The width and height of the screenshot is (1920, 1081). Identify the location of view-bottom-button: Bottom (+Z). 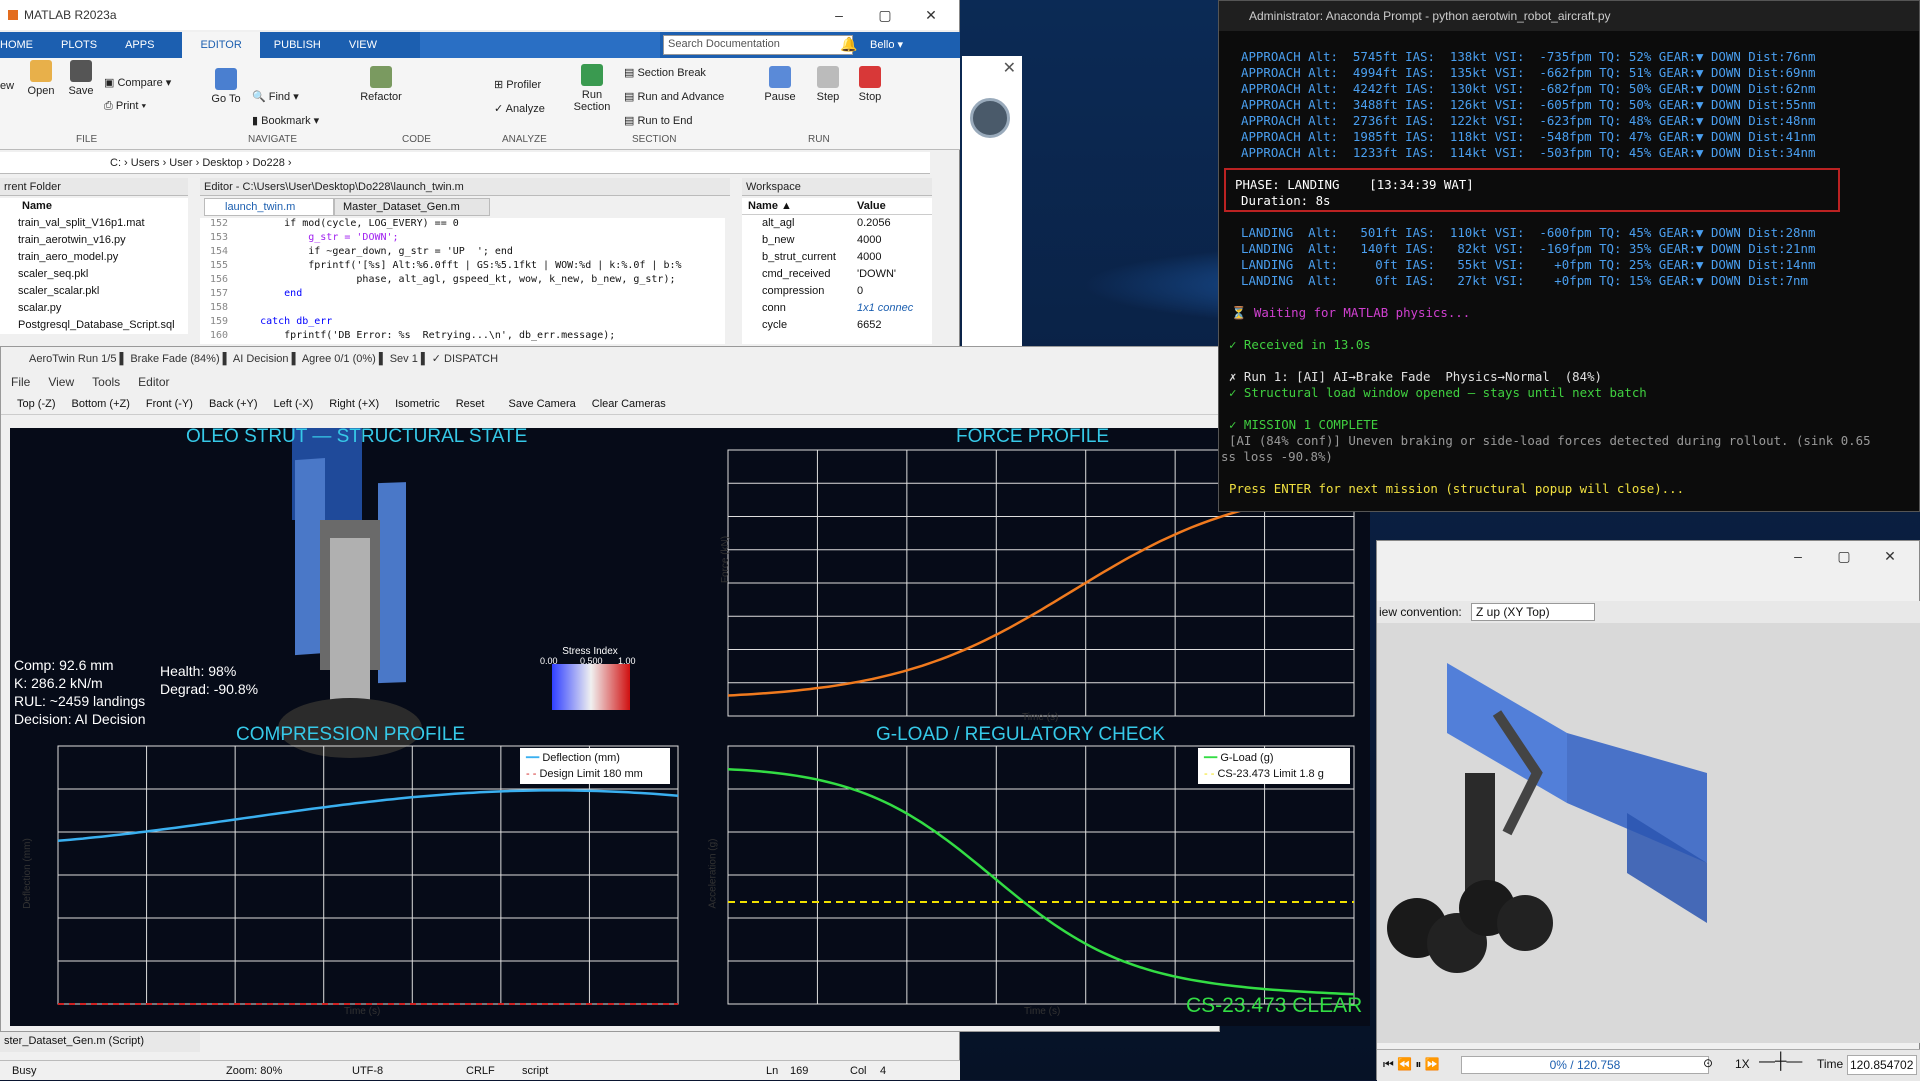
(101, 403).